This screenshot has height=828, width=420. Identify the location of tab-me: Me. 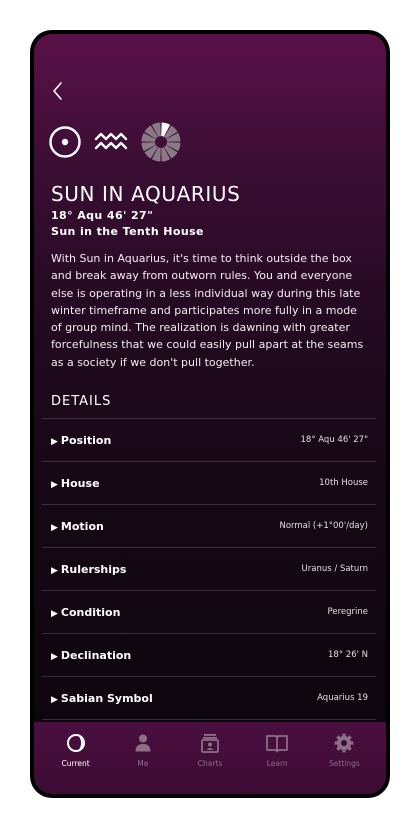
(142, 758).